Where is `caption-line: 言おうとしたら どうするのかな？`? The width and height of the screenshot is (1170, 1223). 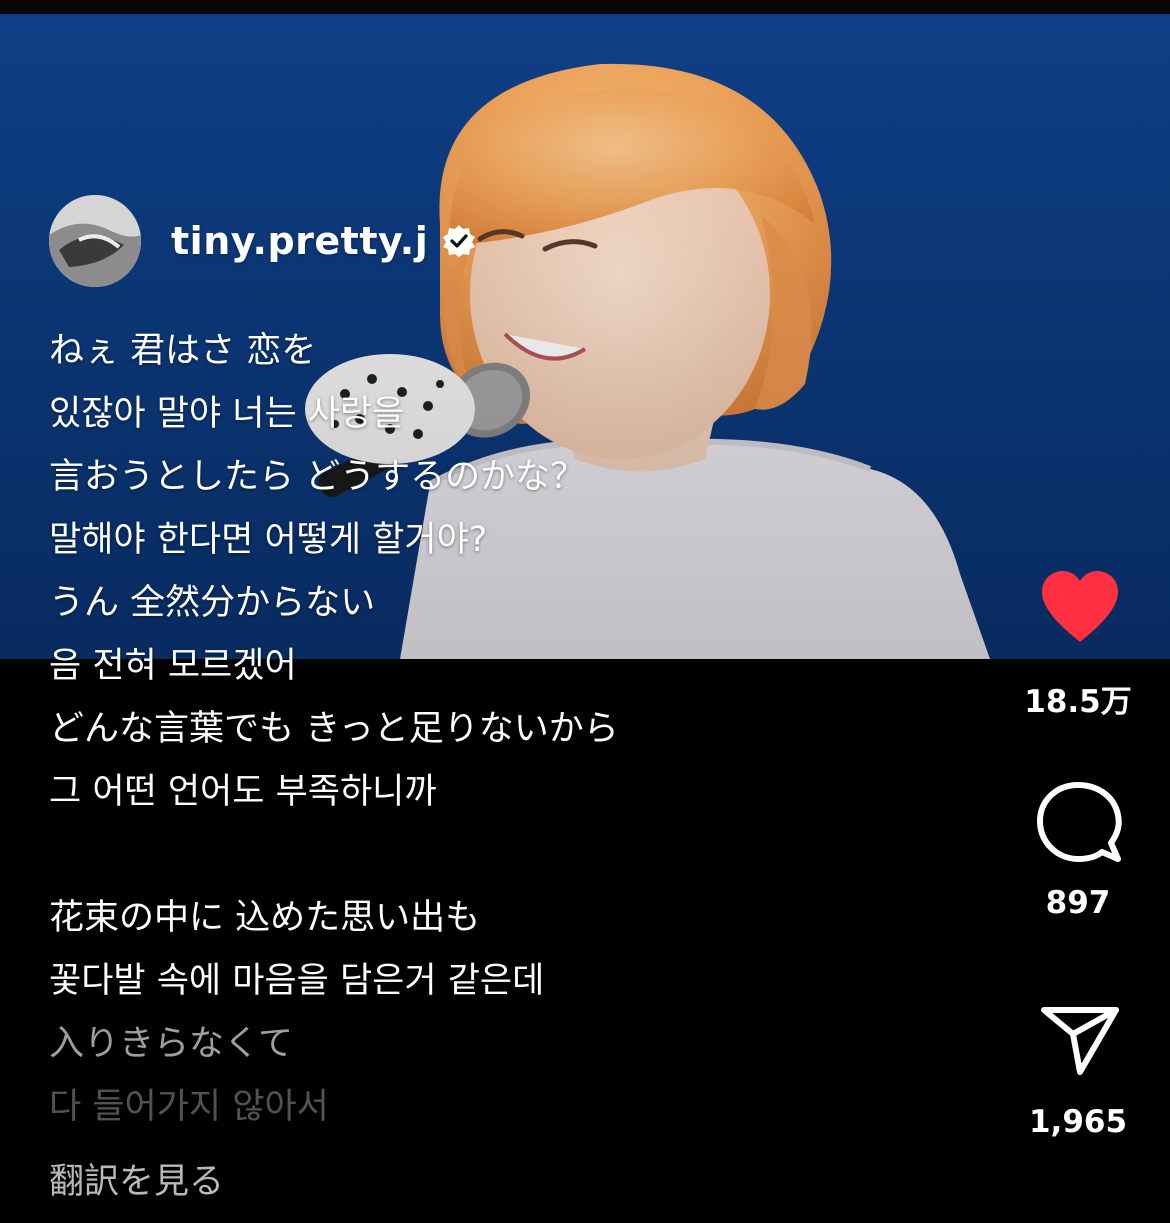 caption-line: 言おうとしたら どうするのかな？ is located at coordinates (317, 477).